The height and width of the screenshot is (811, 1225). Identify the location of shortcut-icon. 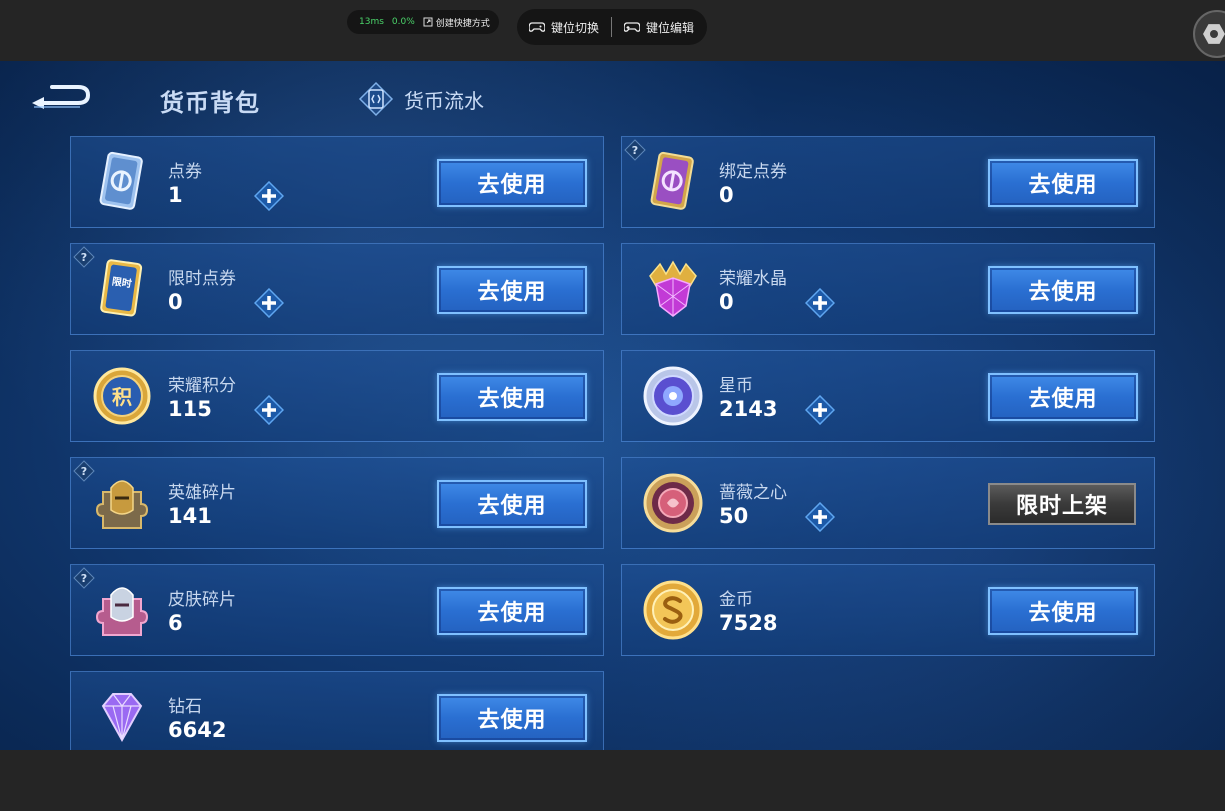
(428, 22).